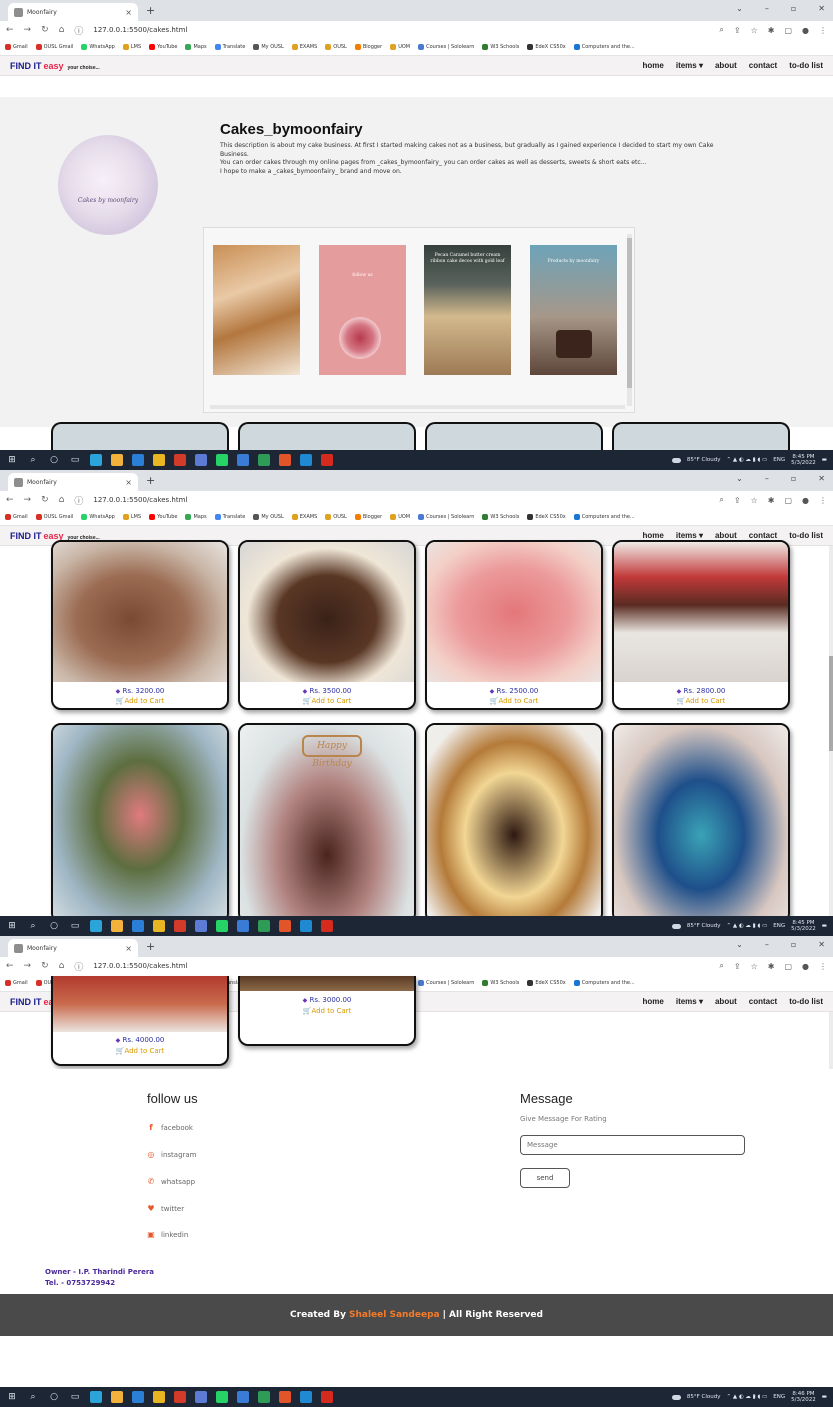  I want to click on extensions-icon: ✱, so click(771, 966).